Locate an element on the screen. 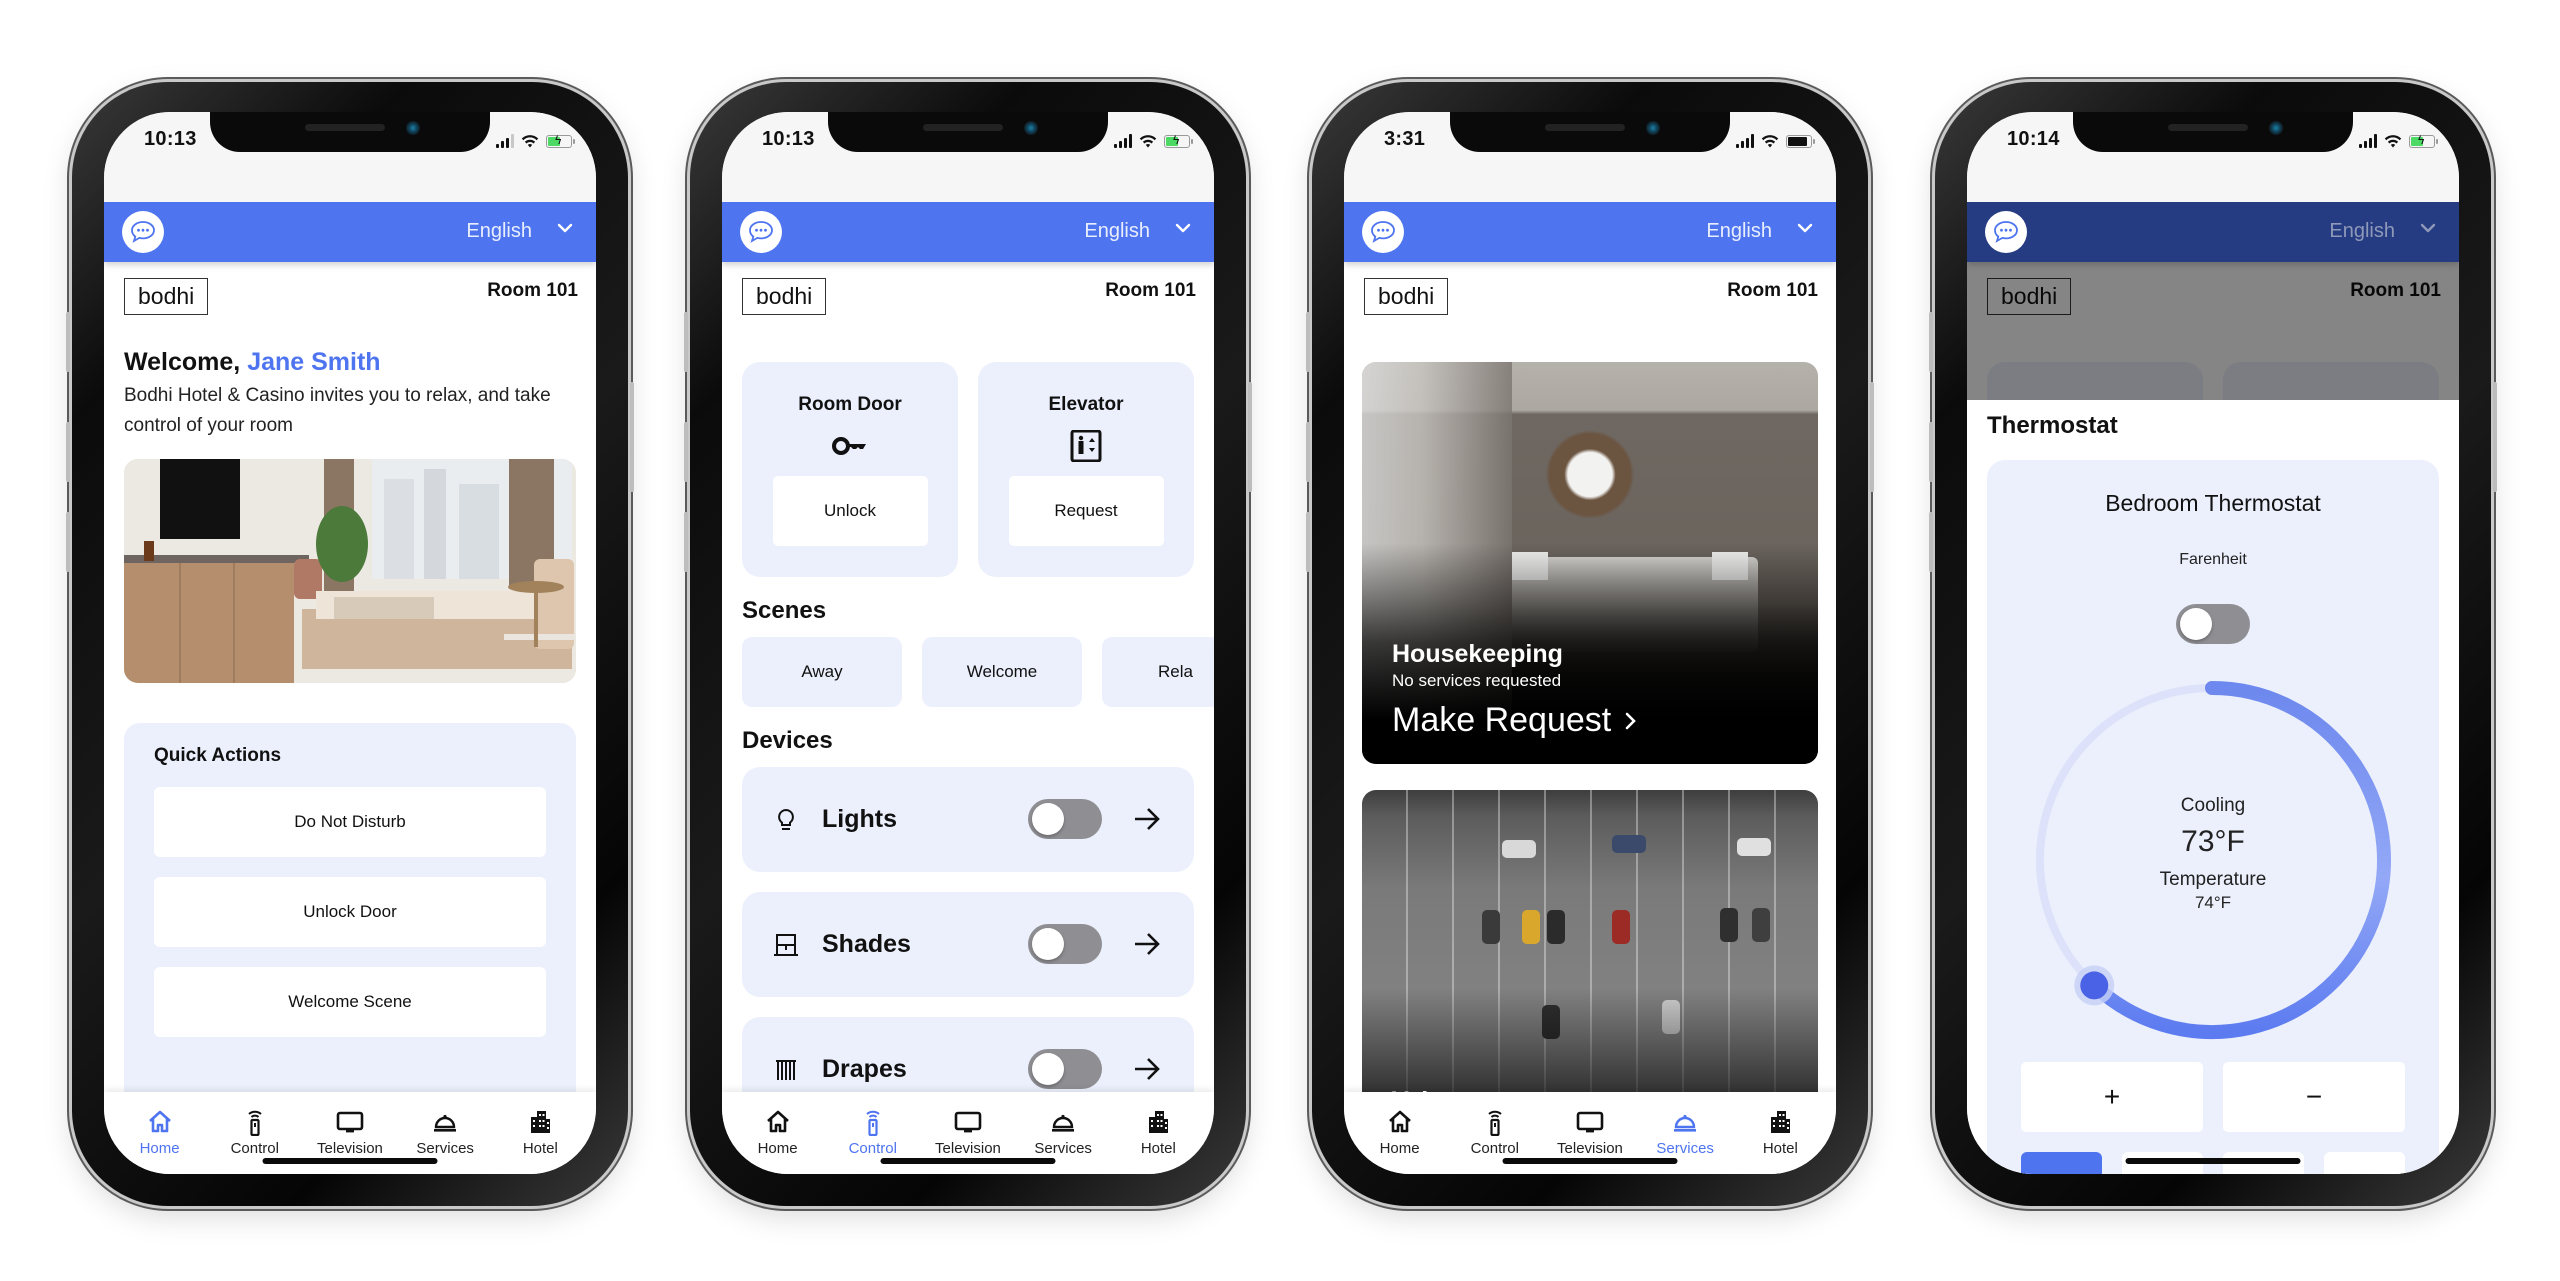  notch is located at coordinates (1590, 132).